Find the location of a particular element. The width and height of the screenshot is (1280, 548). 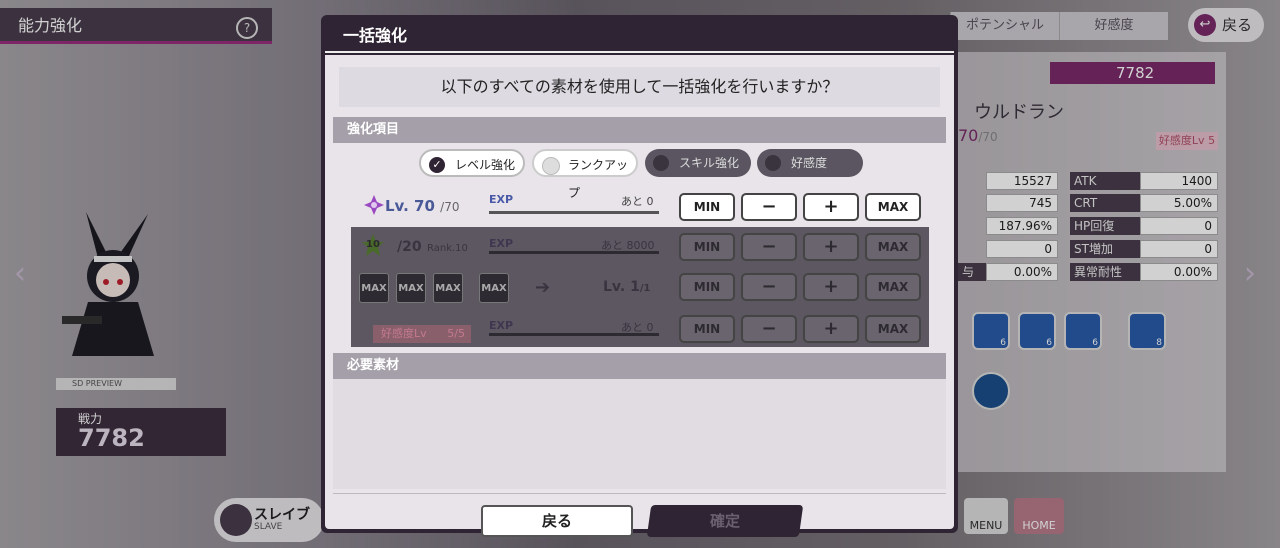

skill-level-max: /1 is located at coordinates (645, 288).